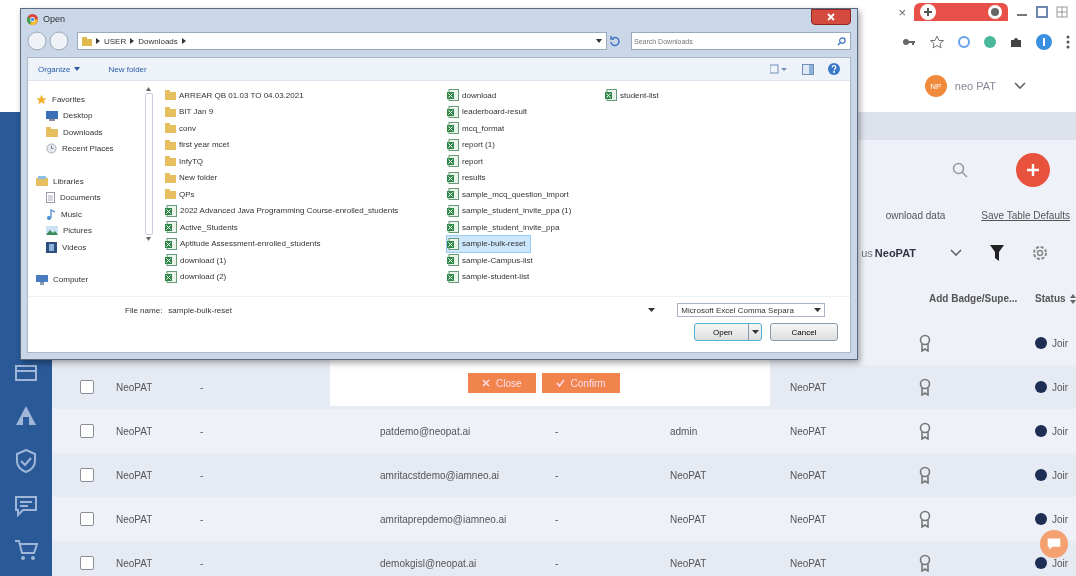 Image resolution: width=1076 pixels, height=576 pixels. What do you see at coordinates (505, 227) in the screenshot?
I see `file-item: sample_student_invite_ppa` at bounding box center [505, 227].